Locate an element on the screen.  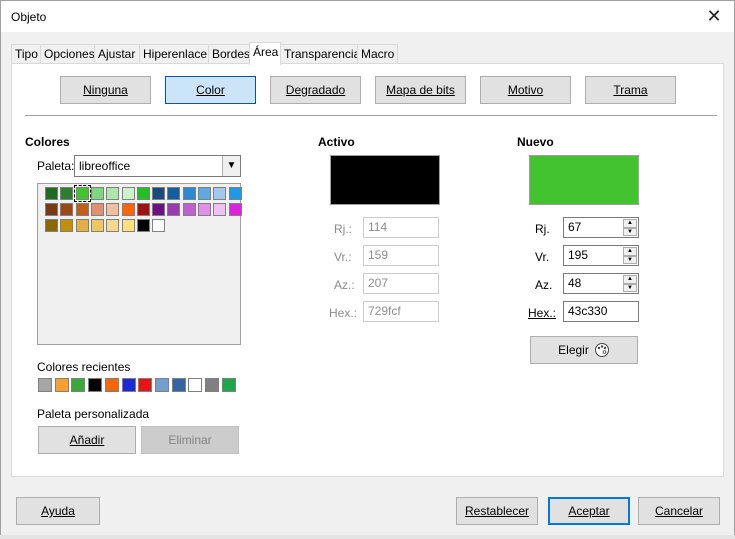
add-color-label: Añadir is located at coordinates (87, 440).